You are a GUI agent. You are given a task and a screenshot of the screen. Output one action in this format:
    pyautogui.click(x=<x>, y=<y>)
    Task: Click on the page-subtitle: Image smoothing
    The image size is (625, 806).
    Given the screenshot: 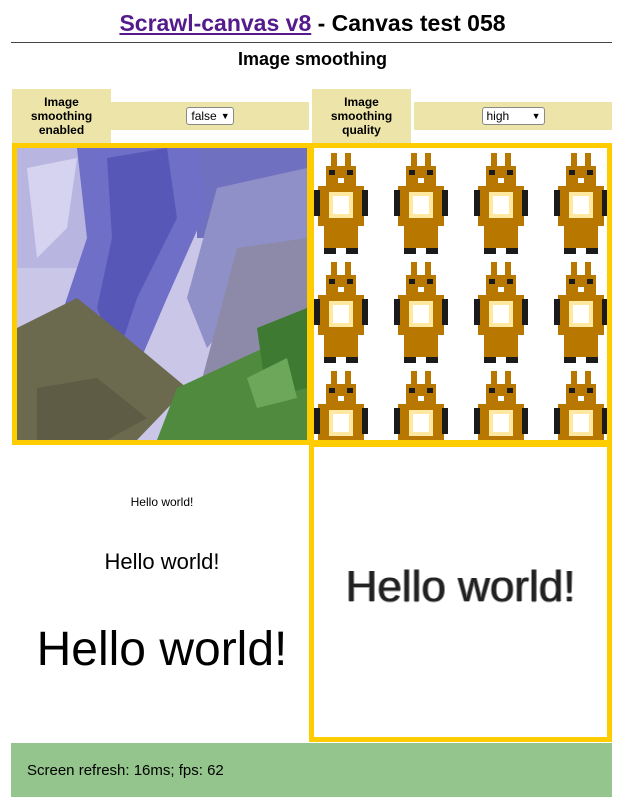 What is the action you would take?
    pyautogui.click(x=312, y=59)
    